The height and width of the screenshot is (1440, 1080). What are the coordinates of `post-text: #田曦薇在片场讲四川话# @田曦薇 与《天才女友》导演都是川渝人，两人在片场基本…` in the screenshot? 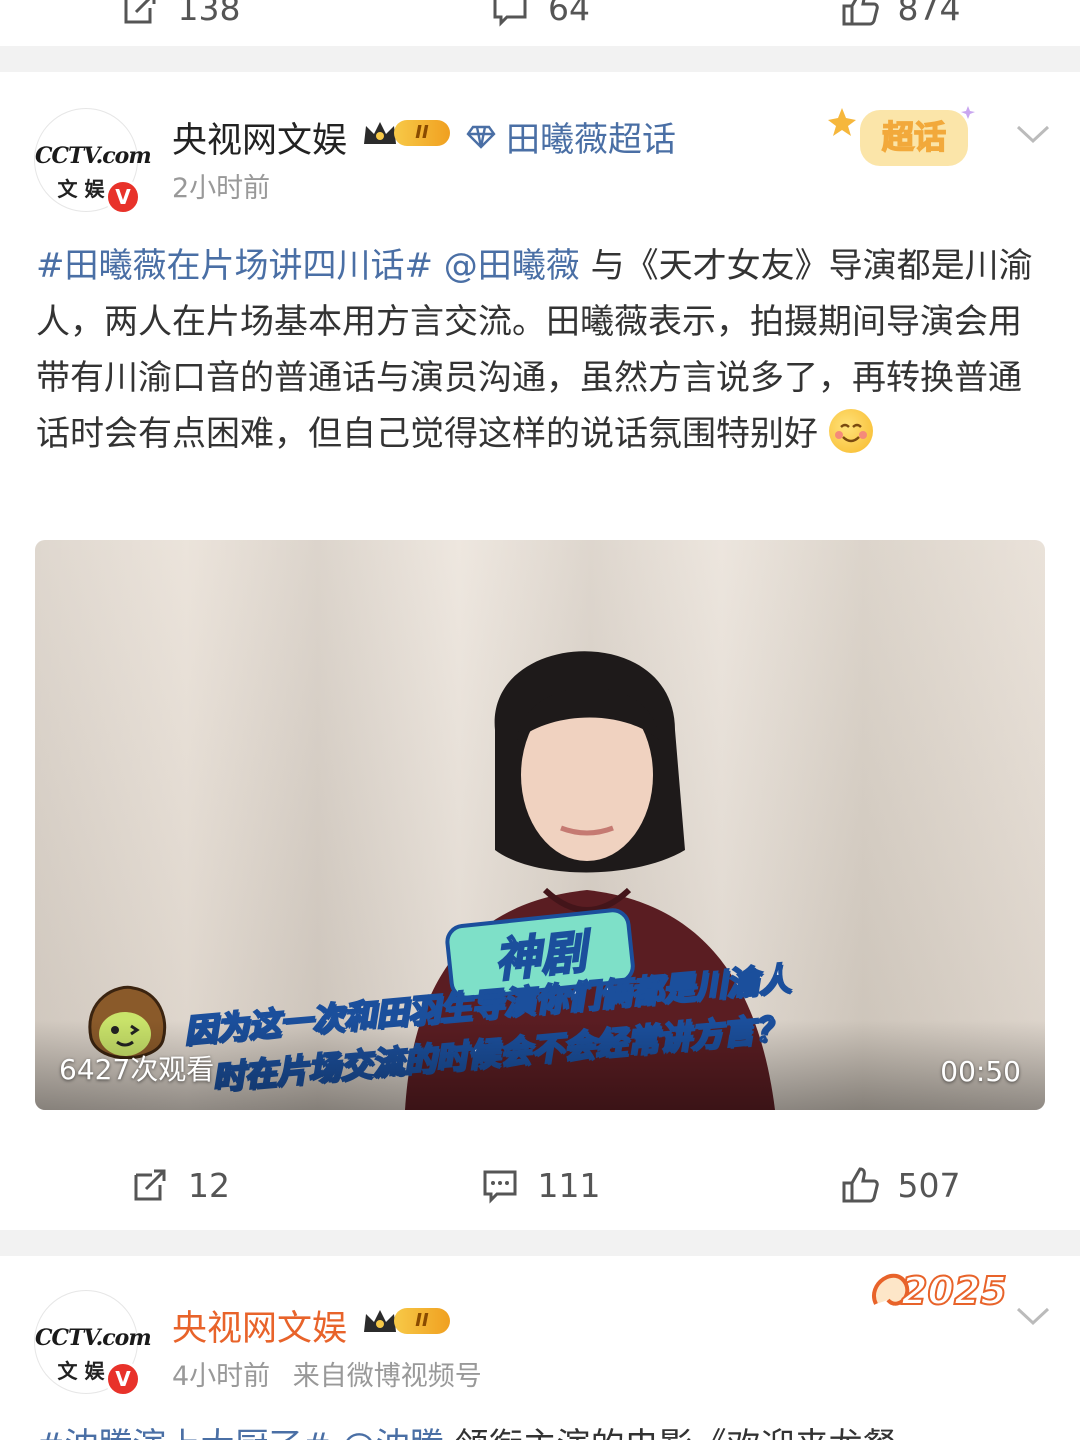 It's located at (536, 350).